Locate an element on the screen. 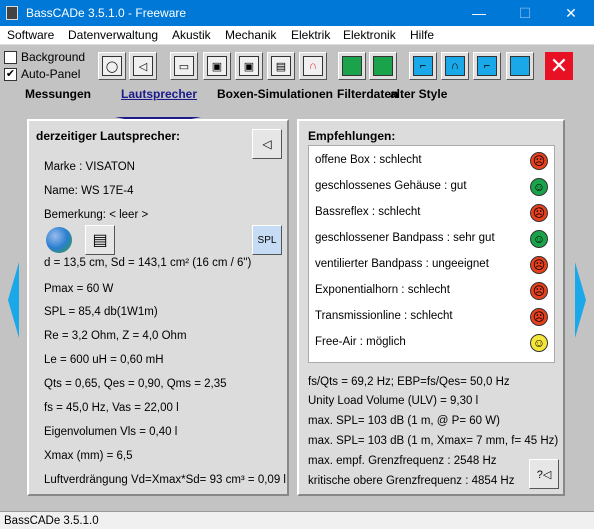 This screenshot has width=594, height=529. spl-label: SPL is located at coordinates (267, 240).